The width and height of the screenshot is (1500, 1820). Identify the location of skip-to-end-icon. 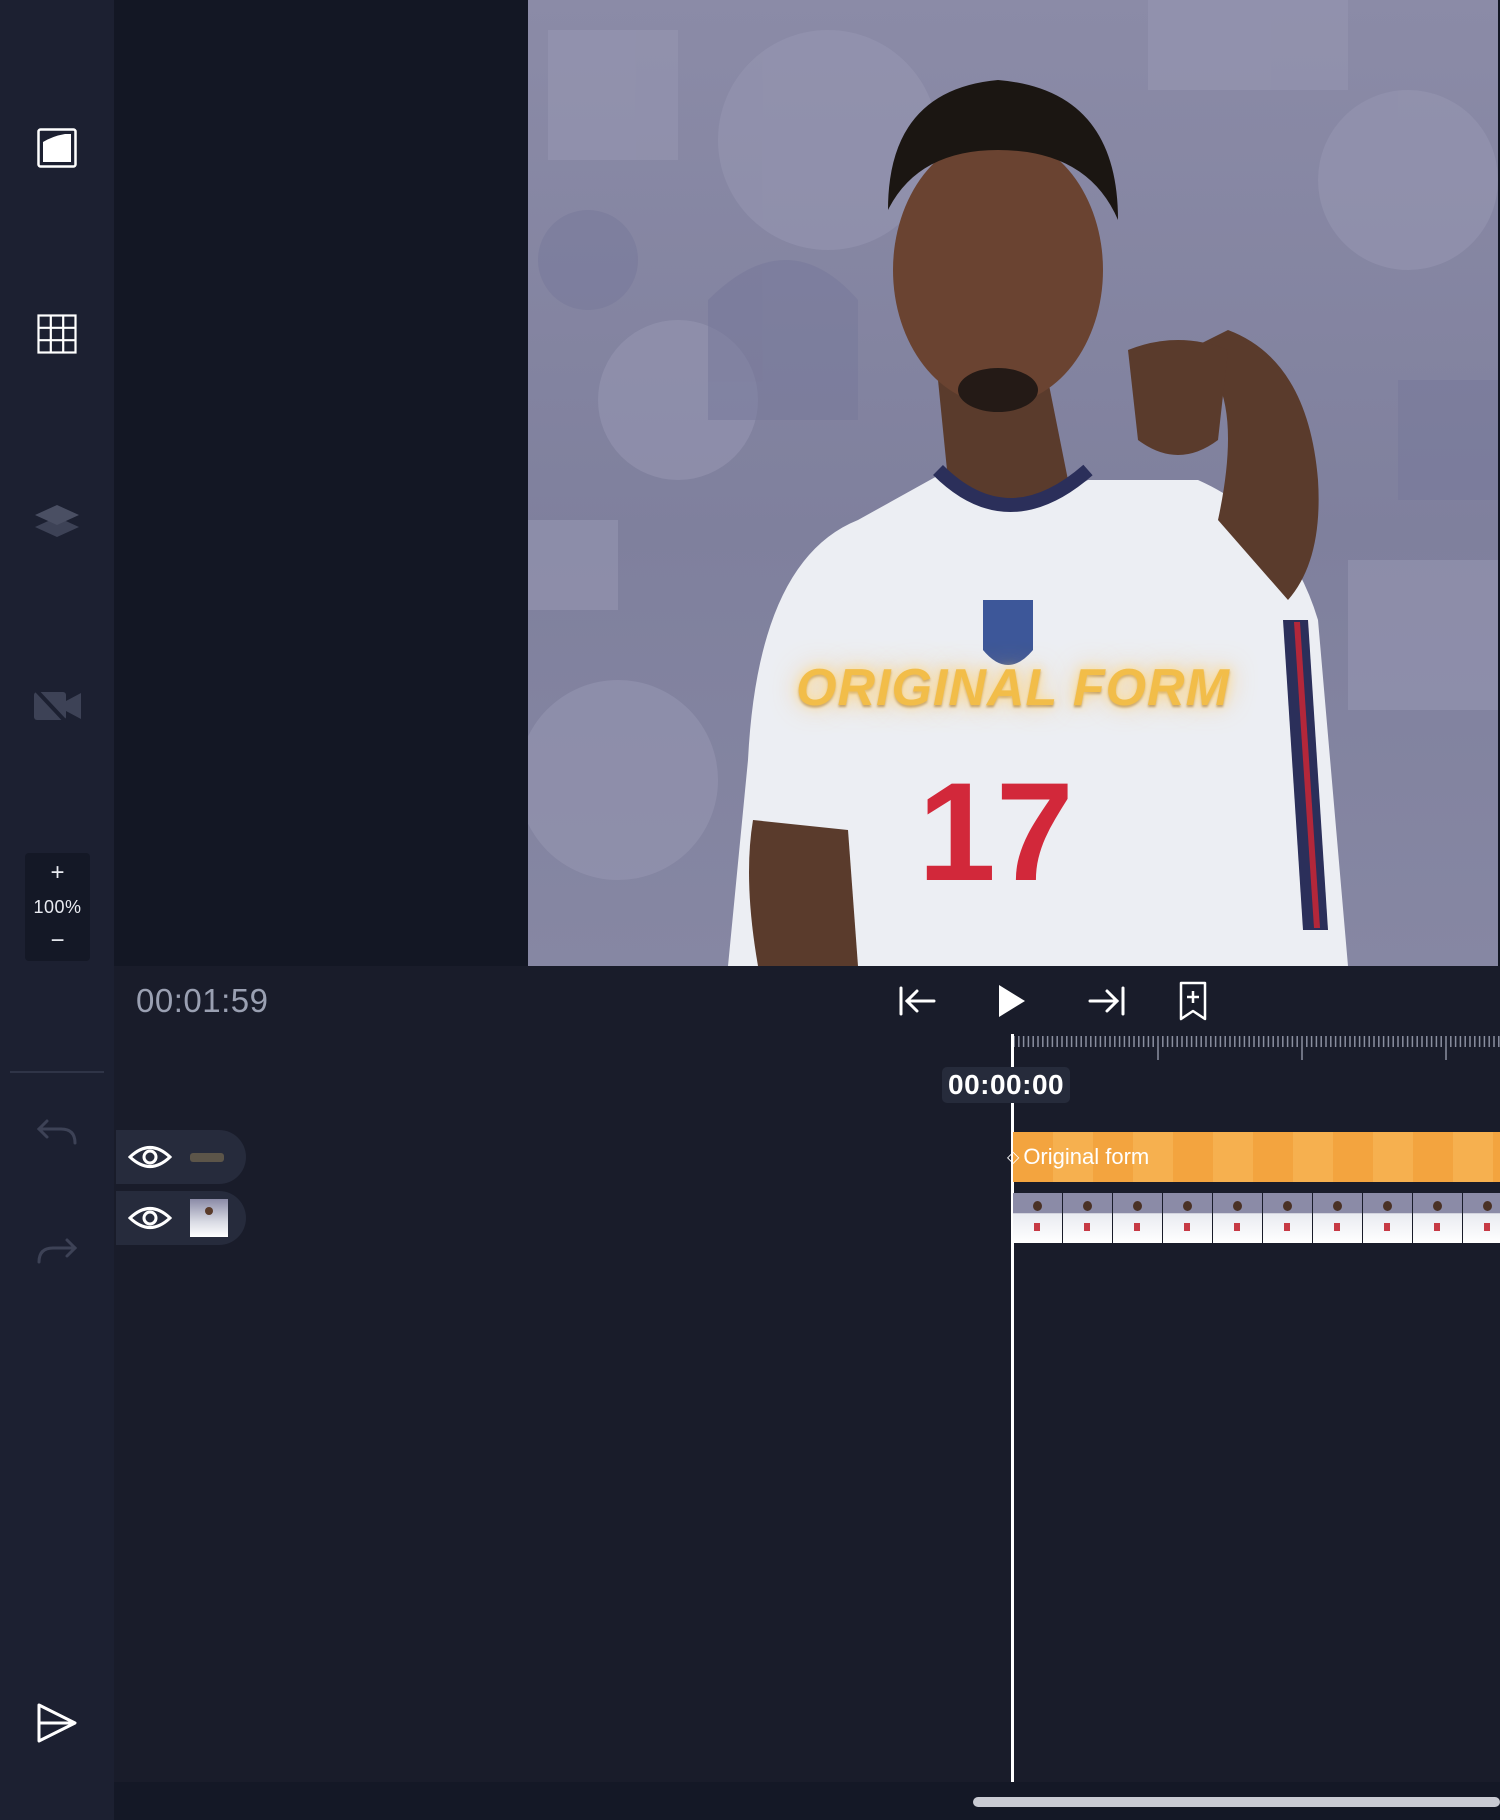
(1106, 1001).